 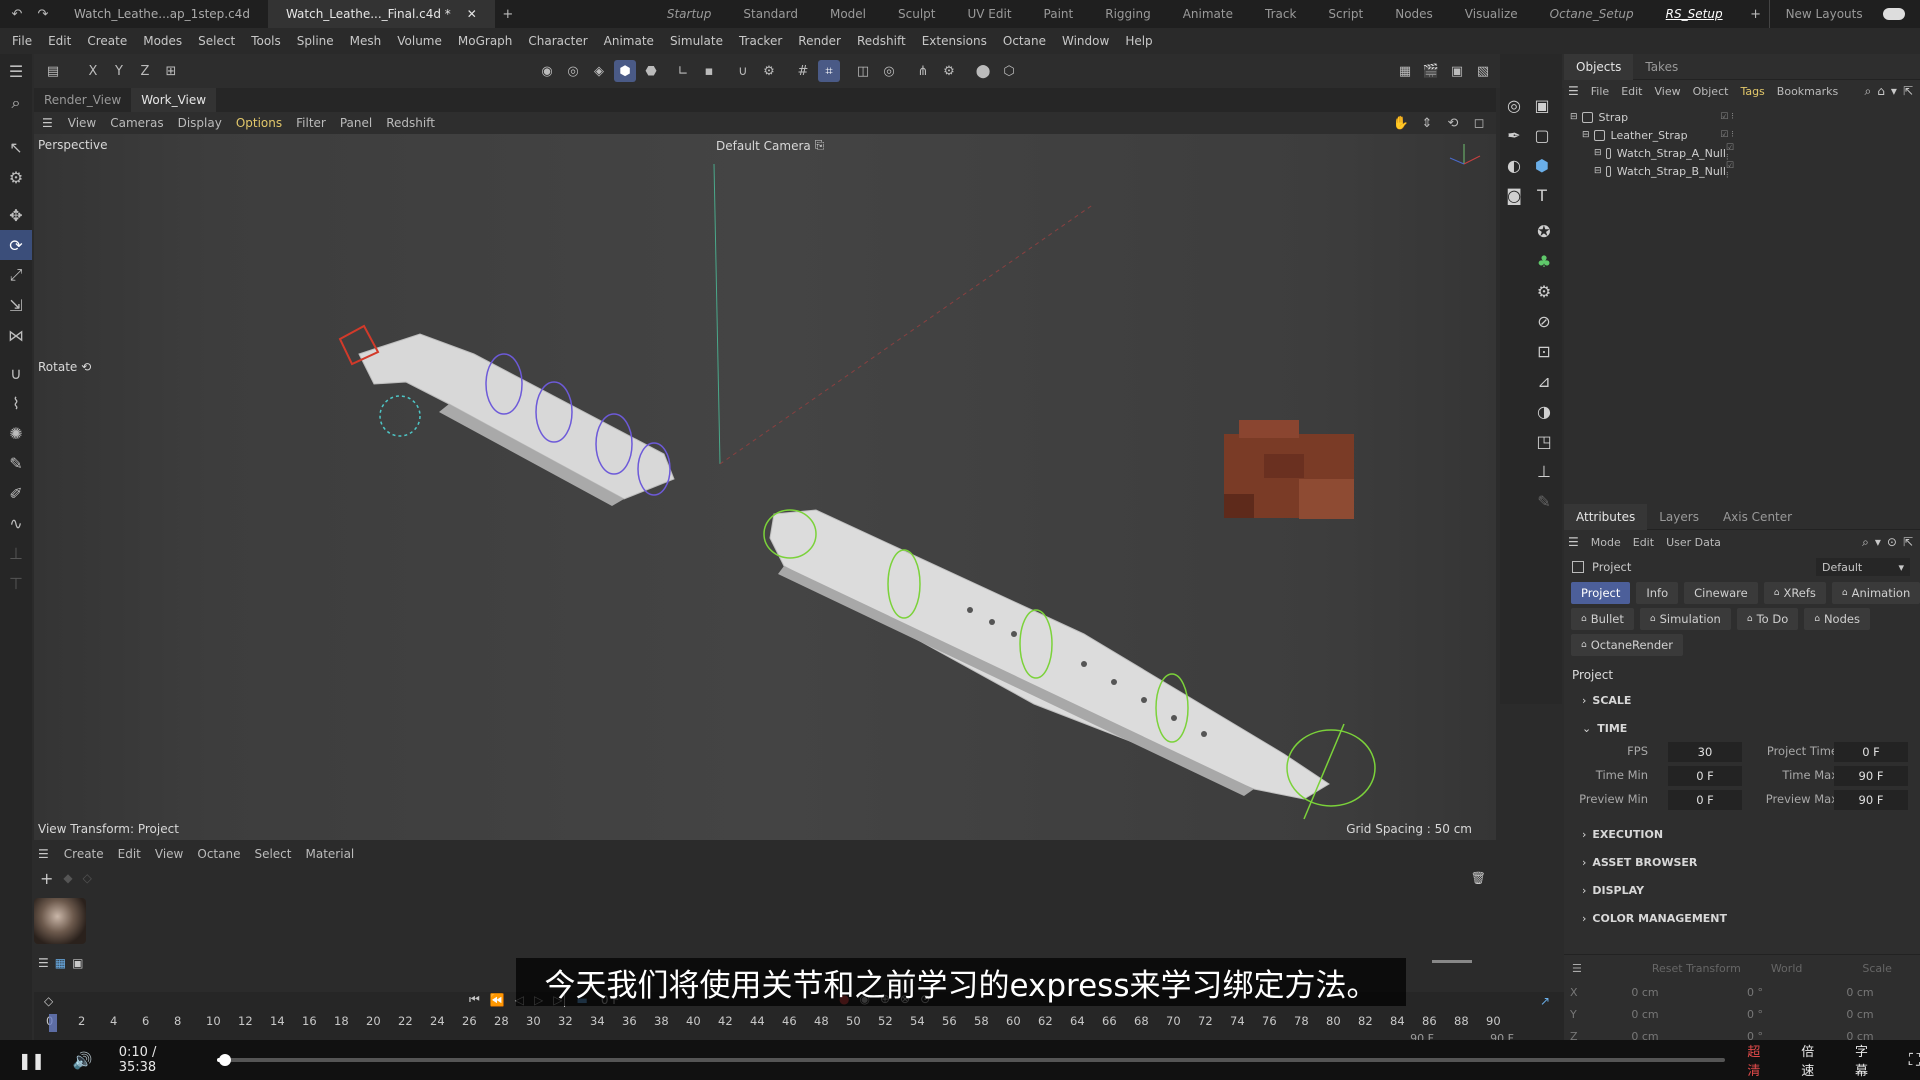 What do you see at coordinates (954, 41) in the screenshot?
I see `menu-item-extensions: Extensions` at bounding box center [954, 41].